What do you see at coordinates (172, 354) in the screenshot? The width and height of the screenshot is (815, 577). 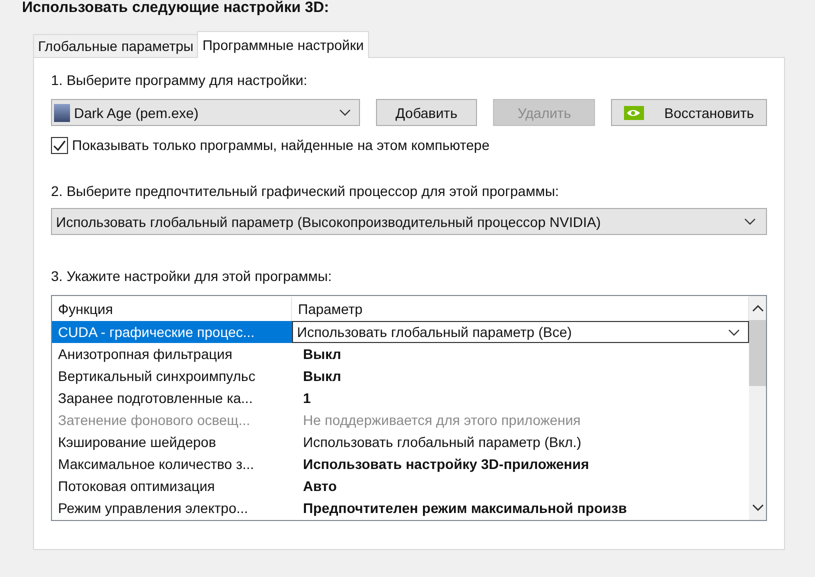 I see `setting-name: Анизотропная фильтрация` at bounding box center [172, 354].